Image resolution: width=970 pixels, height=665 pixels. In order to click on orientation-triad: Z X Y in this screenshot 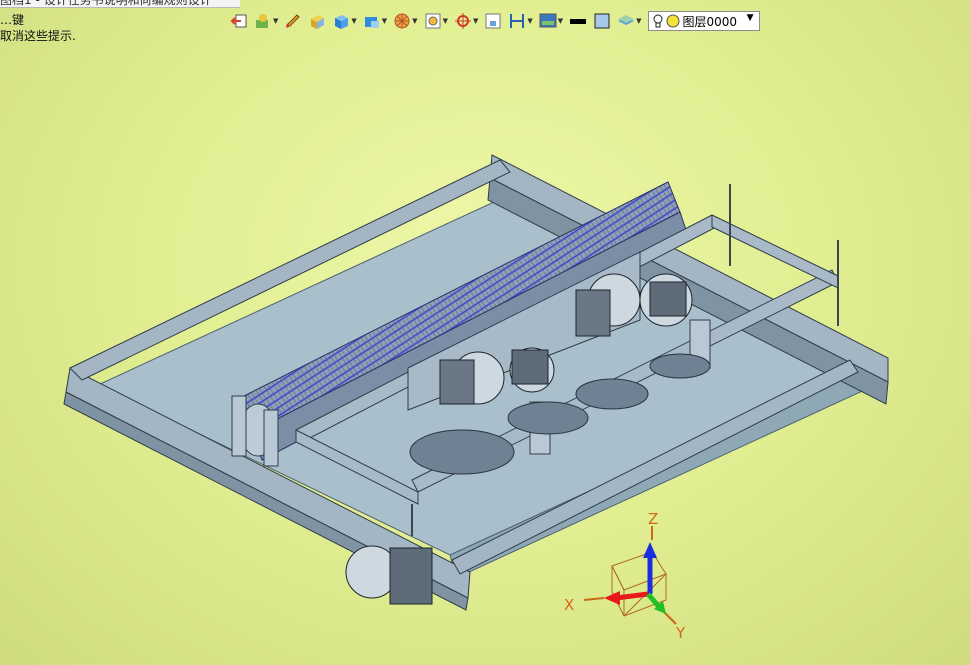, I will do `click(625, 576)`.